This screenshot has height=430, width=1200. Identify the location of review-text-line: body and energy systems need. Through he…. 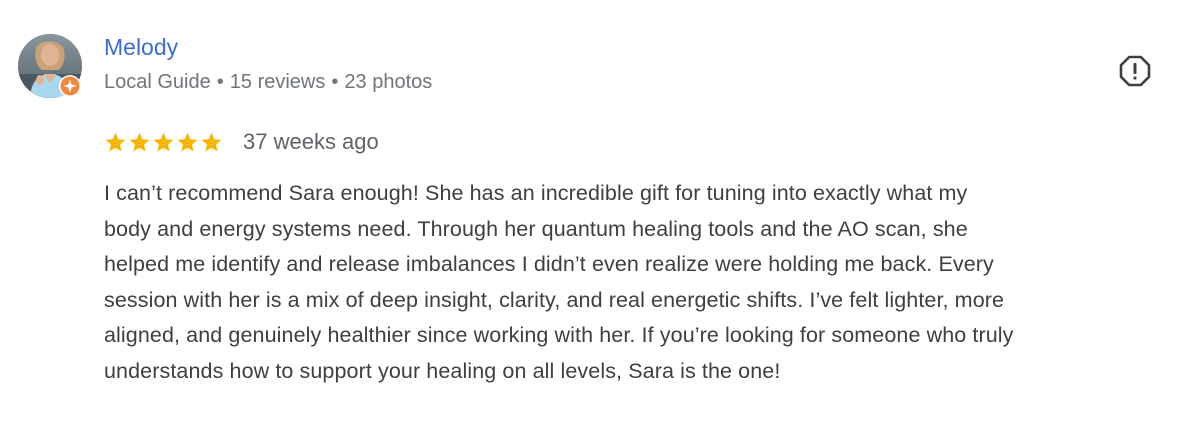
(536, 228).